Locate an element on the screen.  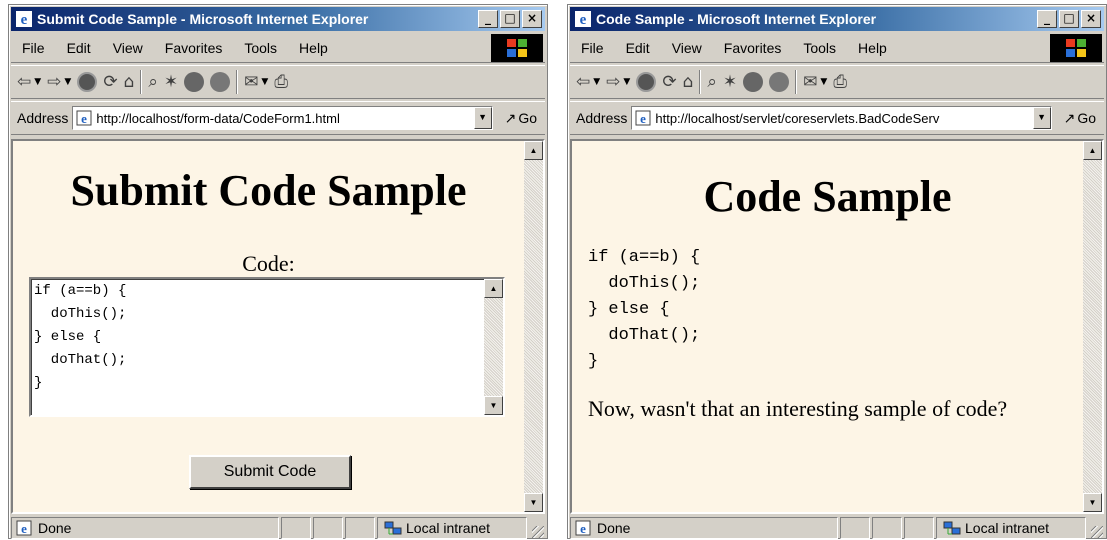
address-label: Address is located at coordinates (602, 118).